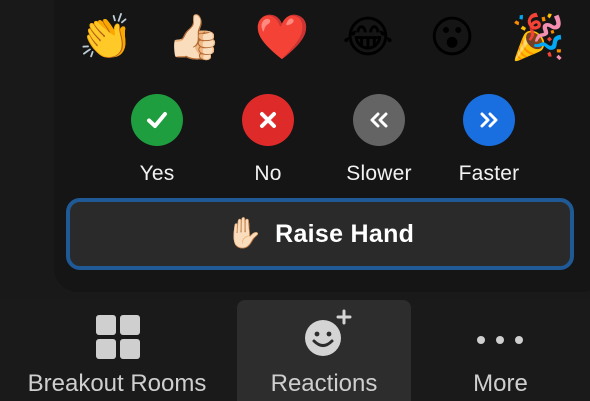 This screenshot has width=590, height=401. Describe the element at coordinates (538, 38) in the screenshot. I see `party-popper-emoji-button: 🎉` at that location.